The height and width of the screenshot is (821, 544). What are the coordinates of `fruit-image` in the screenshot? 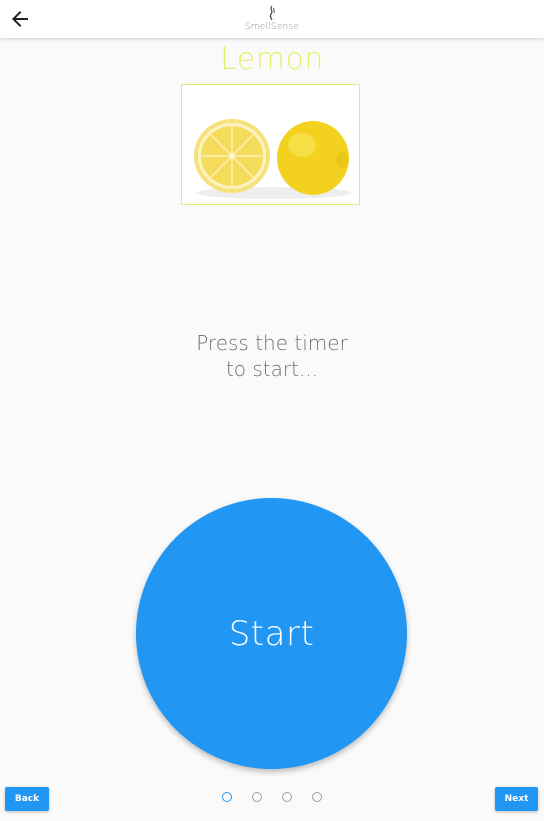 It's located at (270, 144).